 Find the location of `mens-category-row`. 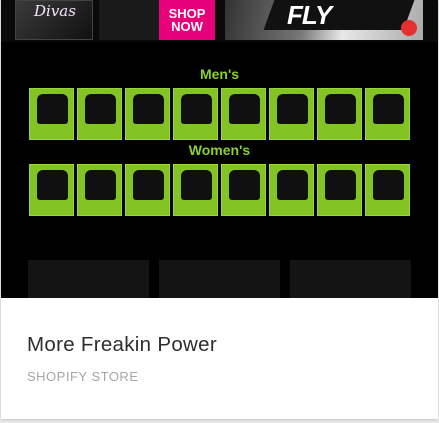

mens-category-row is located at coordinates (221, 114).